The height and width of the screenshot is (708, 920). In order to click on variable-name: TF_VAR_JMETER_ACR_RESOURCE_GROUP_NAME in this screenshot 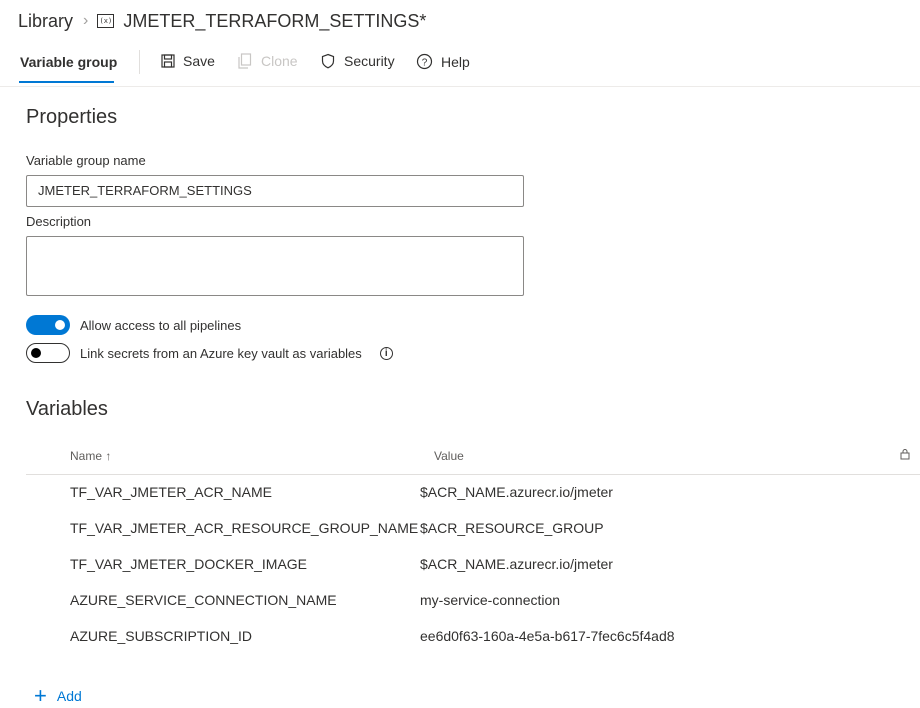, I will do `click(244, 528)`.